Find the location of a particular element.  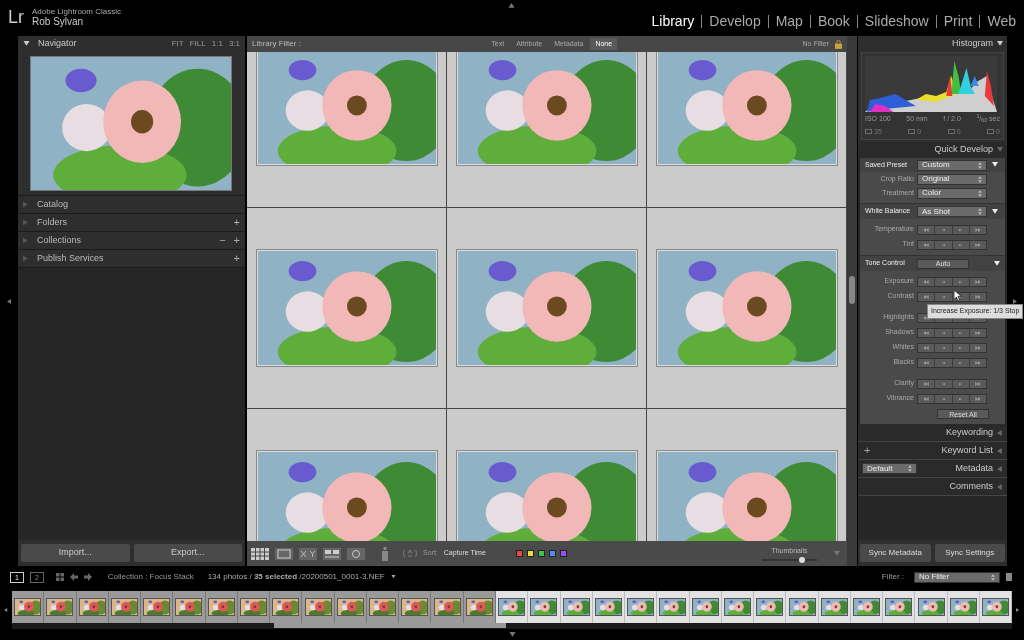

scrollbar is located at coordinates (852, 301).